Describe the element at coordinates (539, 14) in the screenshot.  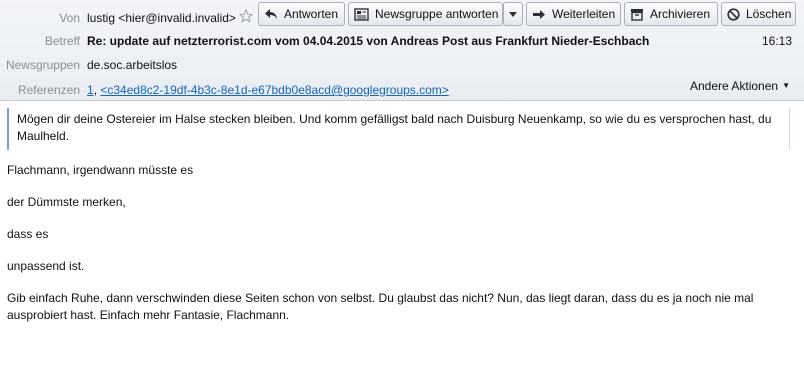
I see `forward-arrow-icon` at that location.